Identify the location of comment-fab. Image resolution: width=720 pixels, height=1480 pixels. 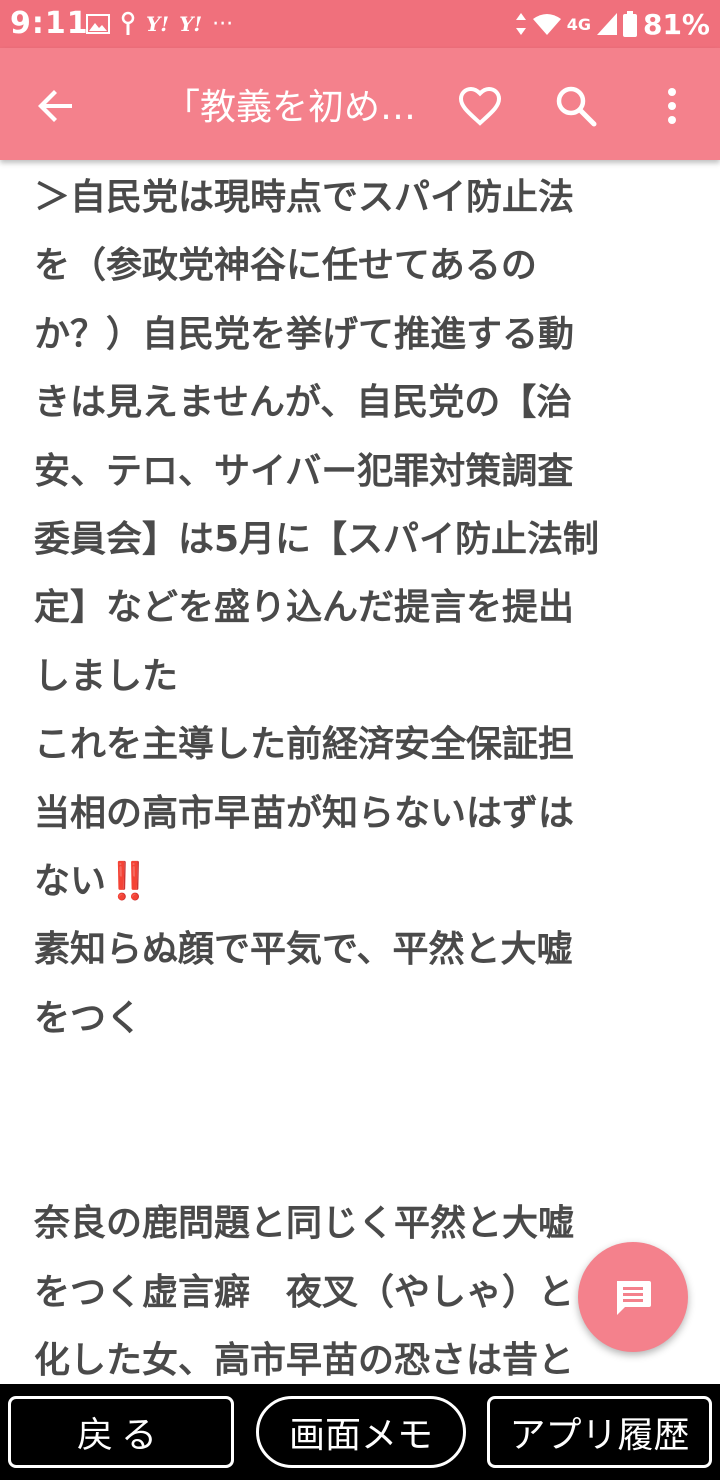
(633, 1297).